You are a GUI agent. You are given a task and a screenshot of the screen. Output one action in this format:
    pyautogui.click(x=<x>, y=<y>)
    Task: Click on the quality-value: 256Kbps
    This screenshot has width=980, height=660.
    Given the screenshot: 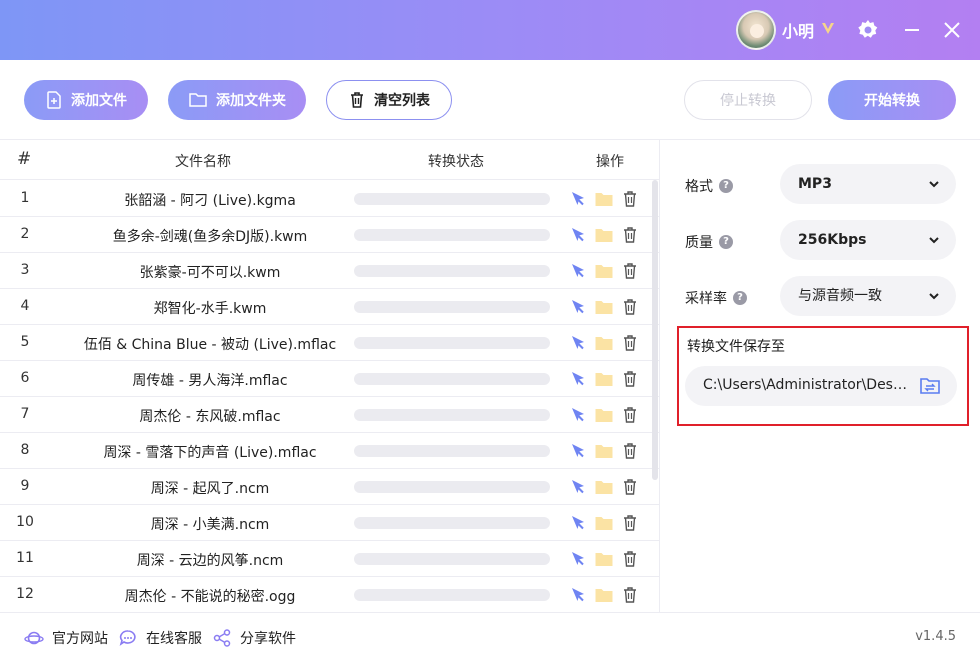 What is the action you would take?
    pyautogui.click(x=832, y=240)
    